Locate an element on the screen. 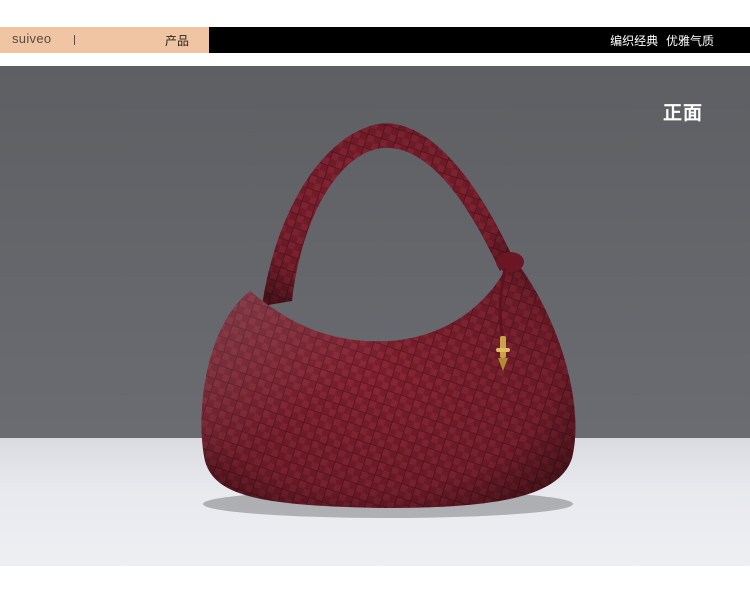 The height and width of the screenshot is (598, 750). brand-divider is located at coordinates (74, 40).